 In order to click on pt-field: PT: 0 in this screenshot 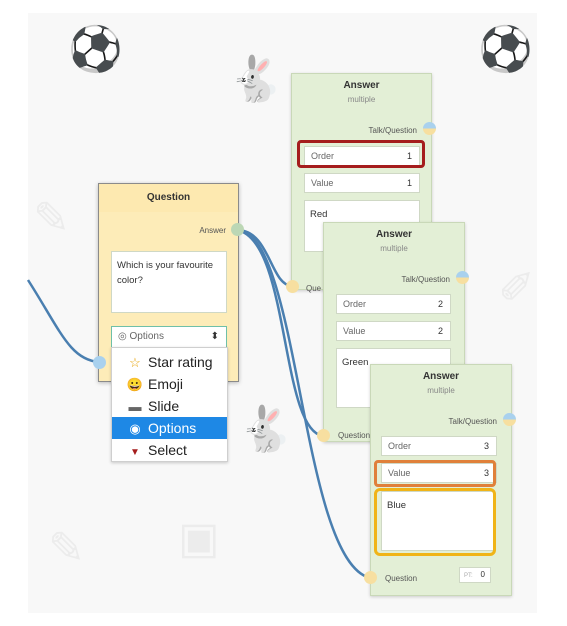, I will do `click(475, 575)`.